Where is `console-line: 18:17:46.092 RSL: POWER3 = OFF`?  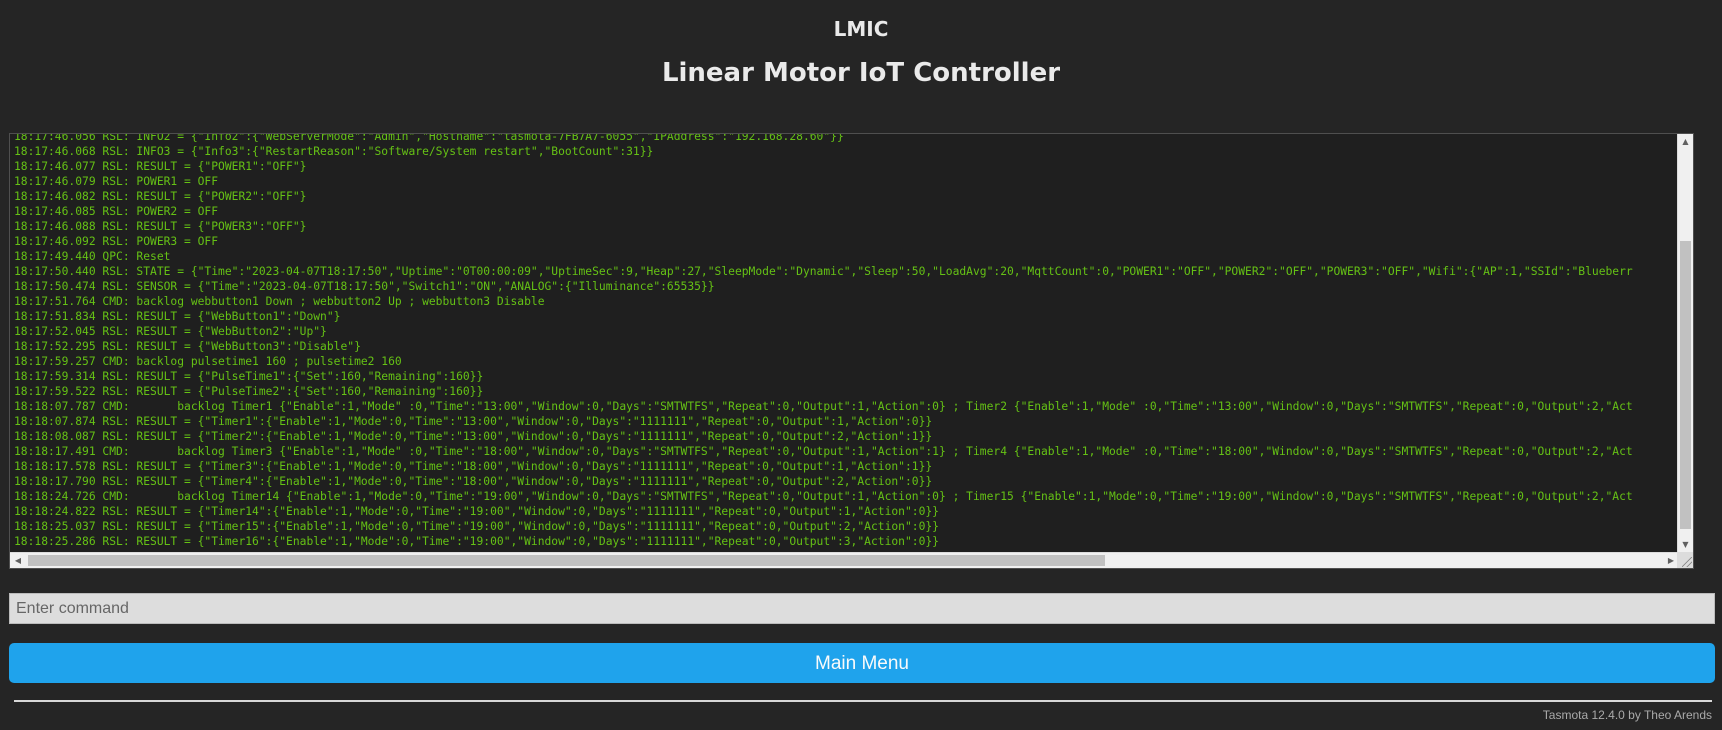
console-line: 18:17:46.092 RSL: POWER3 = OFF is located at coordinates (116, 241).